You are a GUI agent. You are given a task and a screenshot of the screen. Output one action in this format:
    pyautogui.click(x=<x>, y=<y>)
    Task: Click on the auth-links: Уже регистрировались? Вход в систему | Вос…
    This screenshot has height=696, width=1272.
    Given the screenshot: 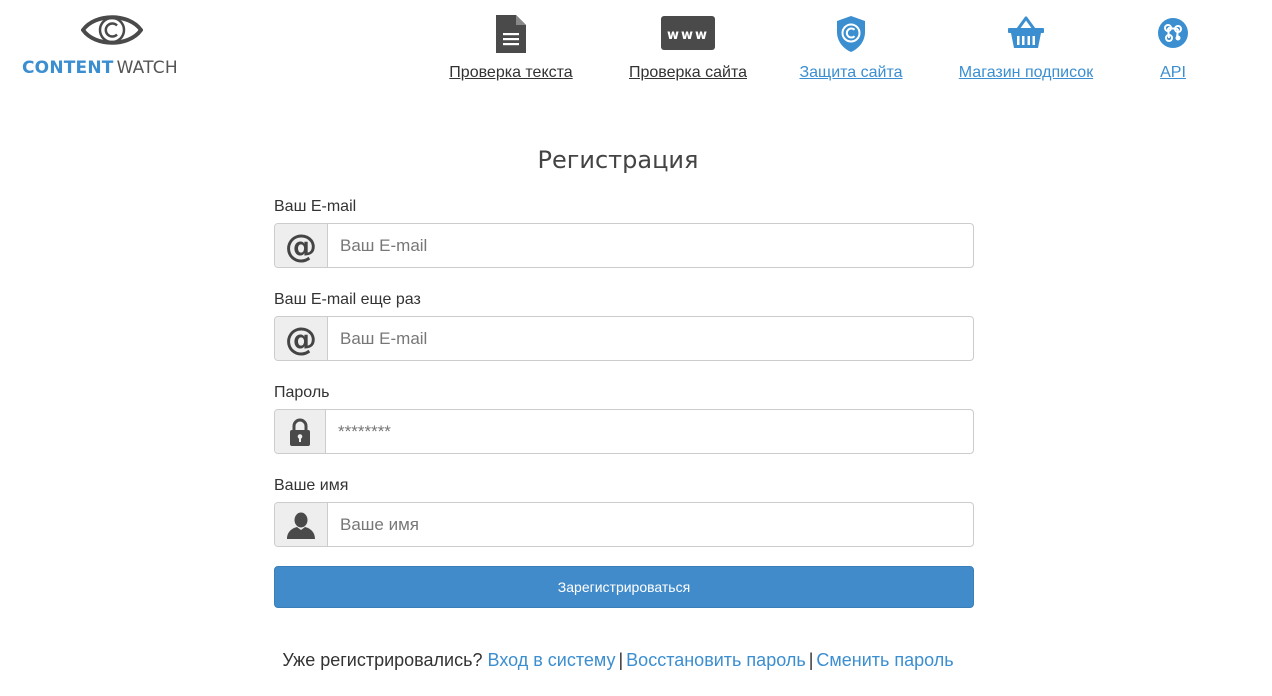 What is the action you would take?
    pyautogui.click(x=618, y=660)
    